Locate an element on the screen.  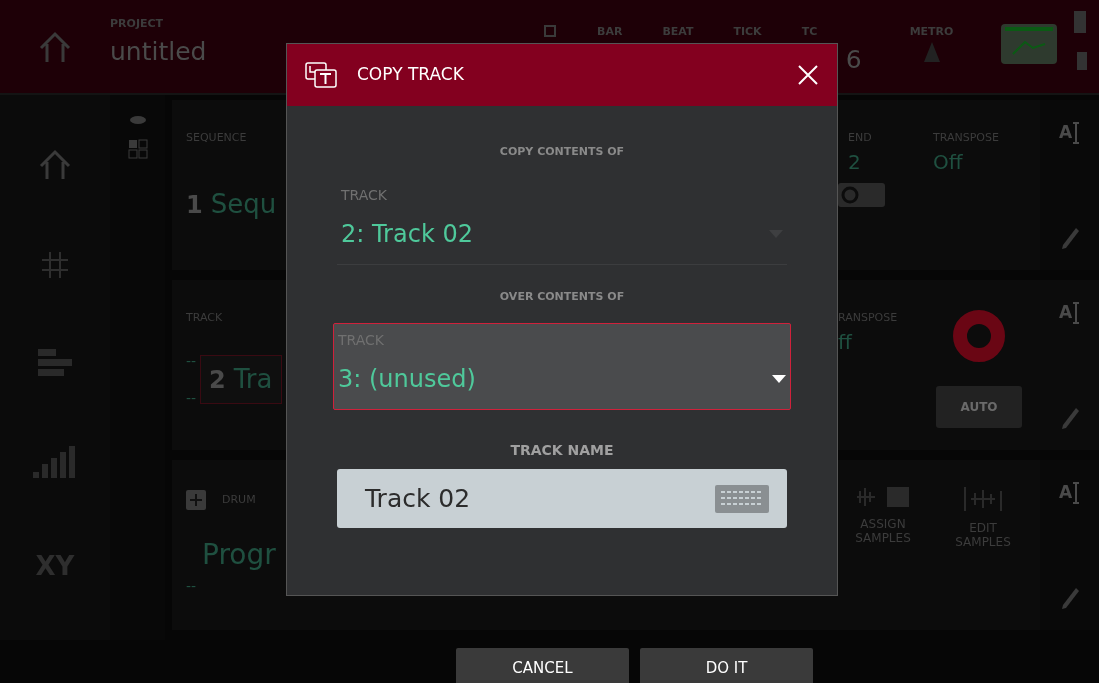
counter-label: BAR is located at coordinates (610, 32).